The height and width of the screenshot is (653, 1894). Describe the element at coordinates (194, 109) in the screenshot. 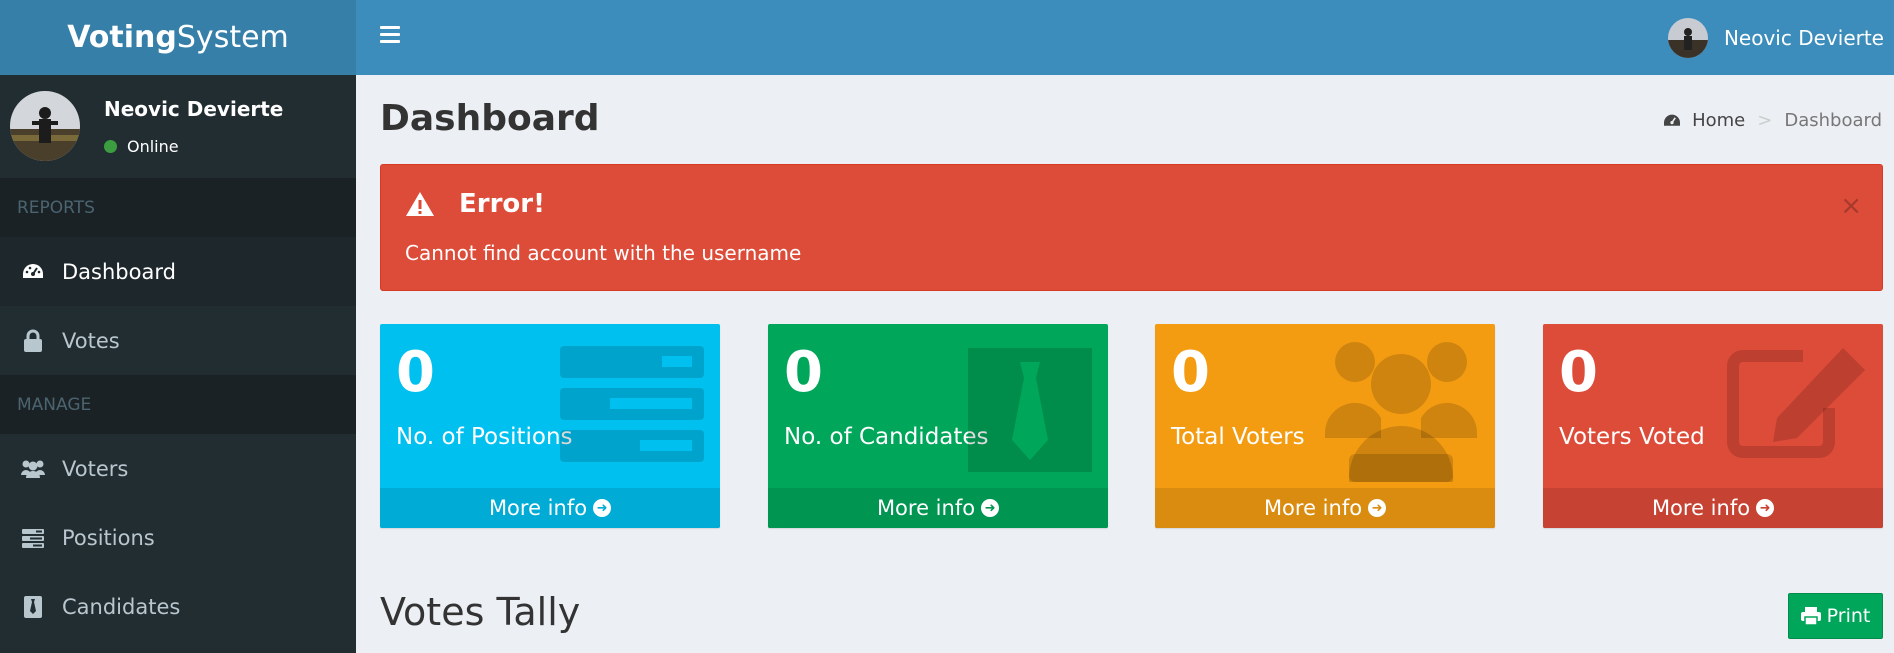

I see `sidebar-user-name: Neovic Devierte` at that location.